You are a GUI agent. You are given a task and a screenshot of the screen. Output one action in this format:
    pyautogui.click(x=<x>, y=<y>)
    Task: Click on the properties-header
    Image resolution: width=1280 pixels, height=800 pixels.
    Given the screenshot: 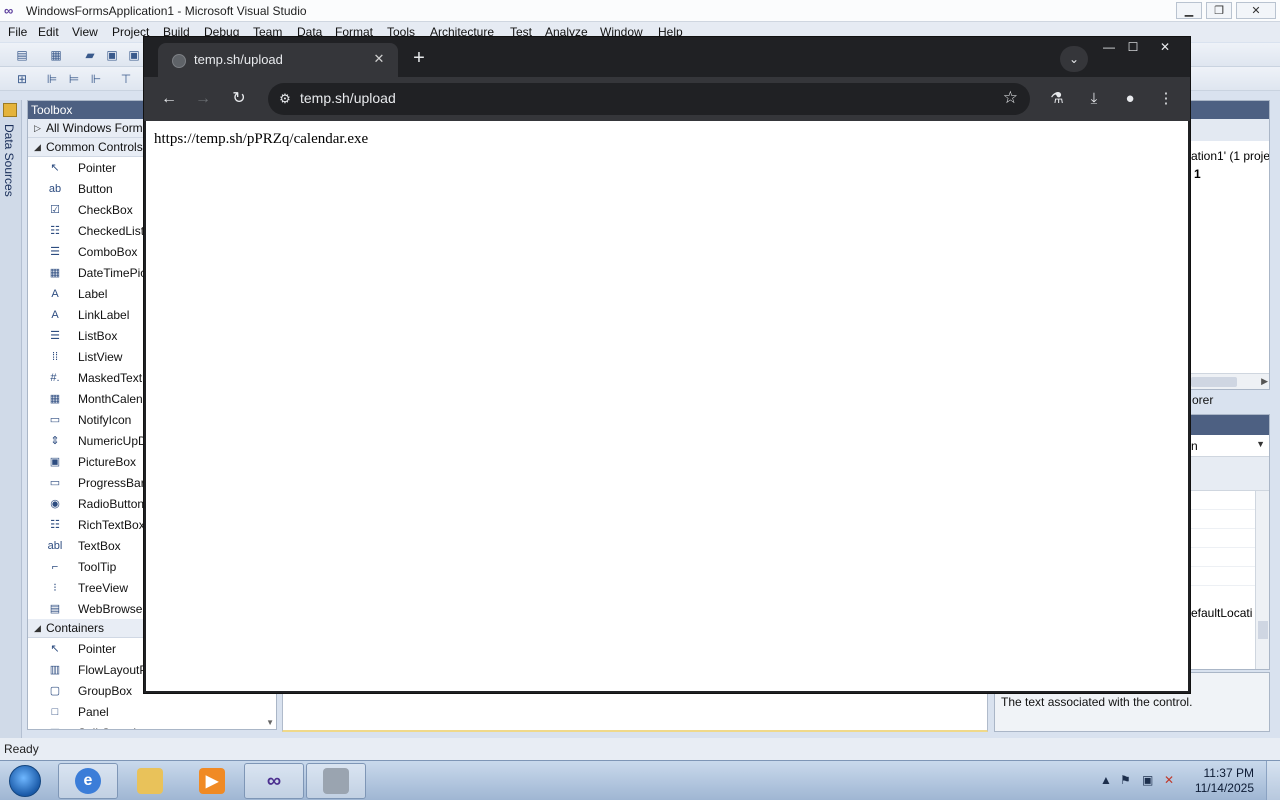 What is the action you would take?
    pyautogui.click(x=1230, y=425)
    